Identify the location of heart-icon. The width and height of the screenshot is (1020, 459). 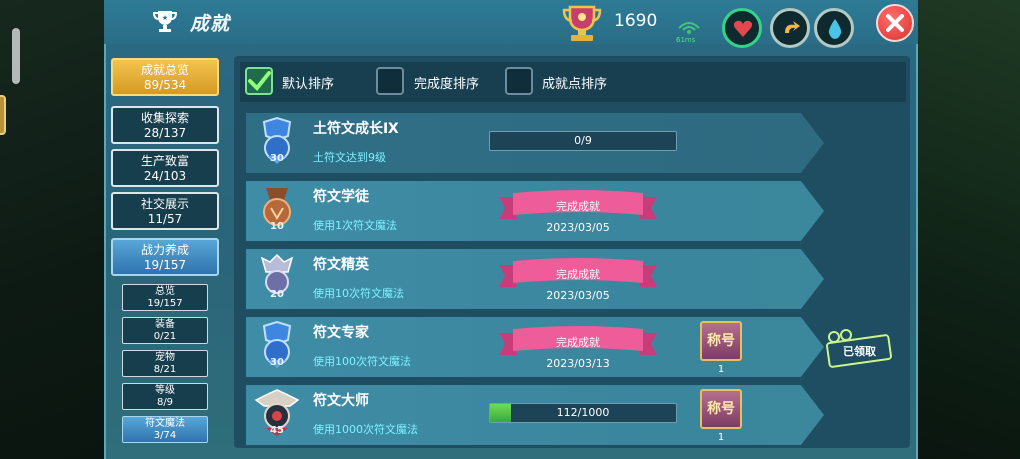
(743, 28).